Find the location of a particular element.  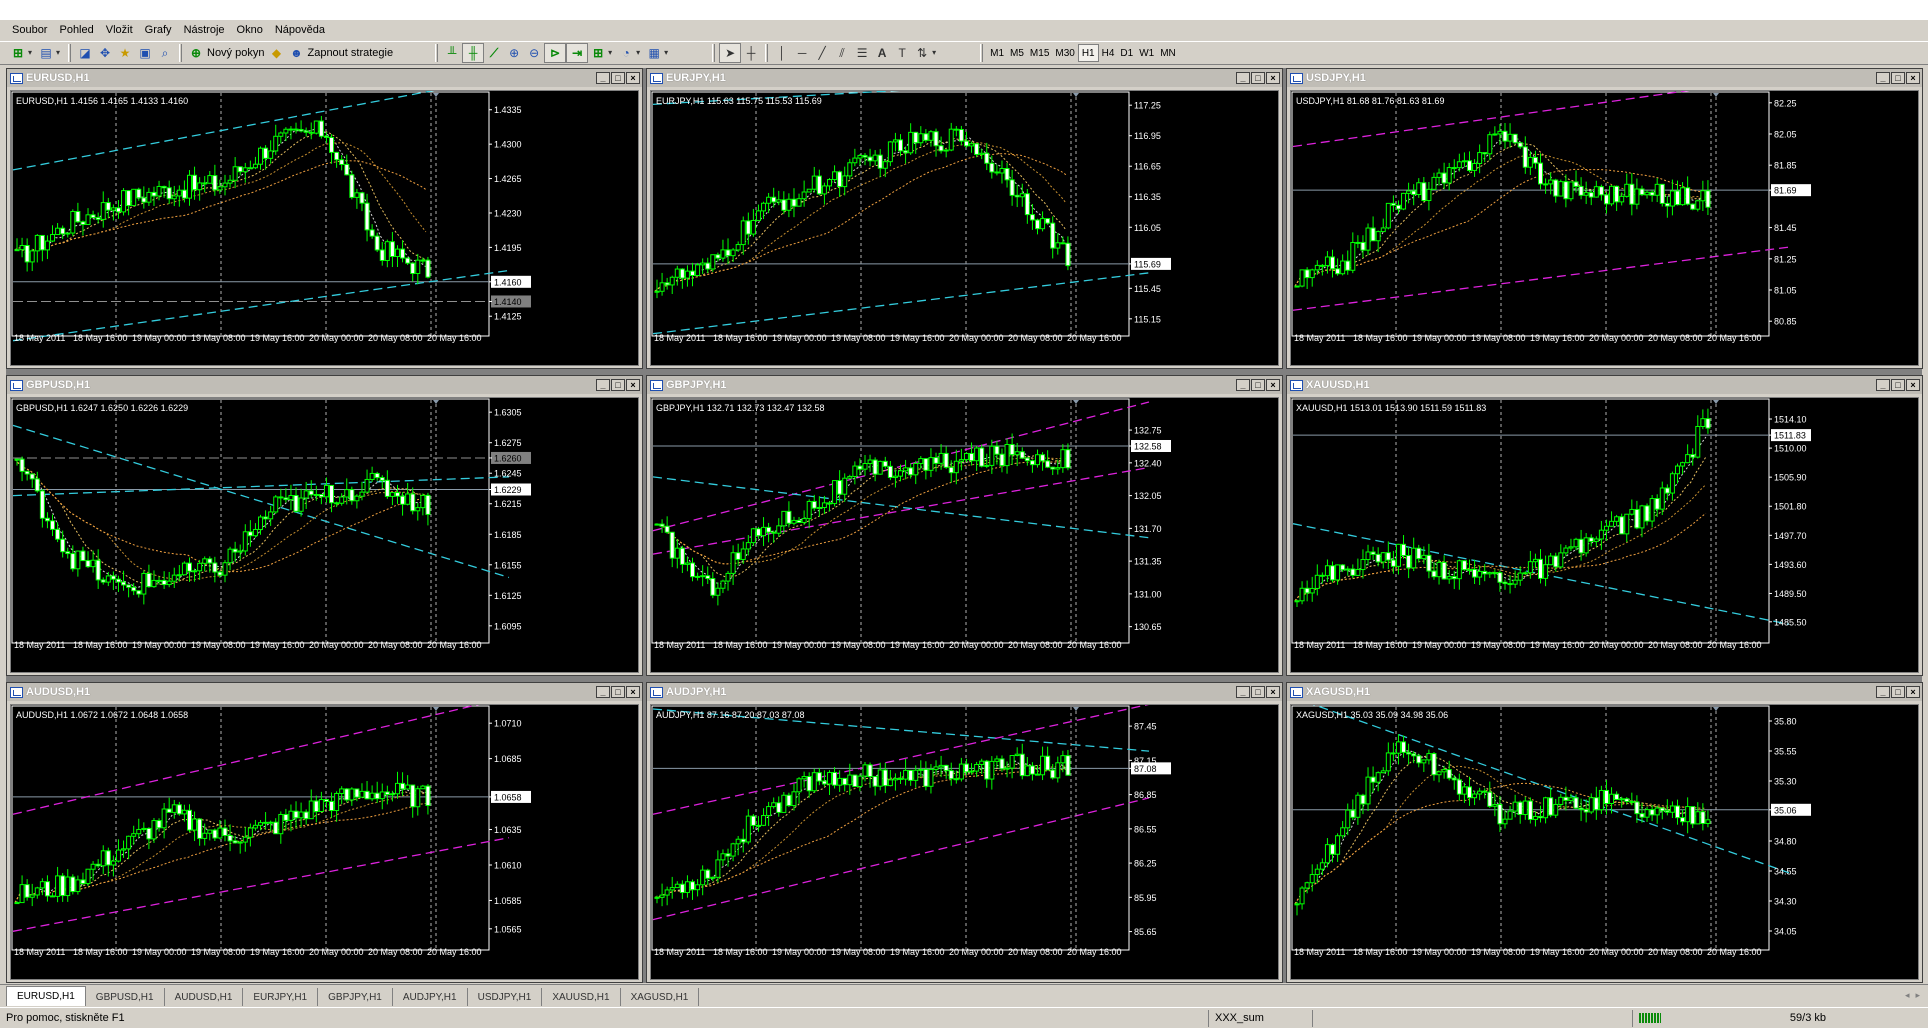

chart-tab: AUDUSD,H1 is located at coordinates (204, 997).